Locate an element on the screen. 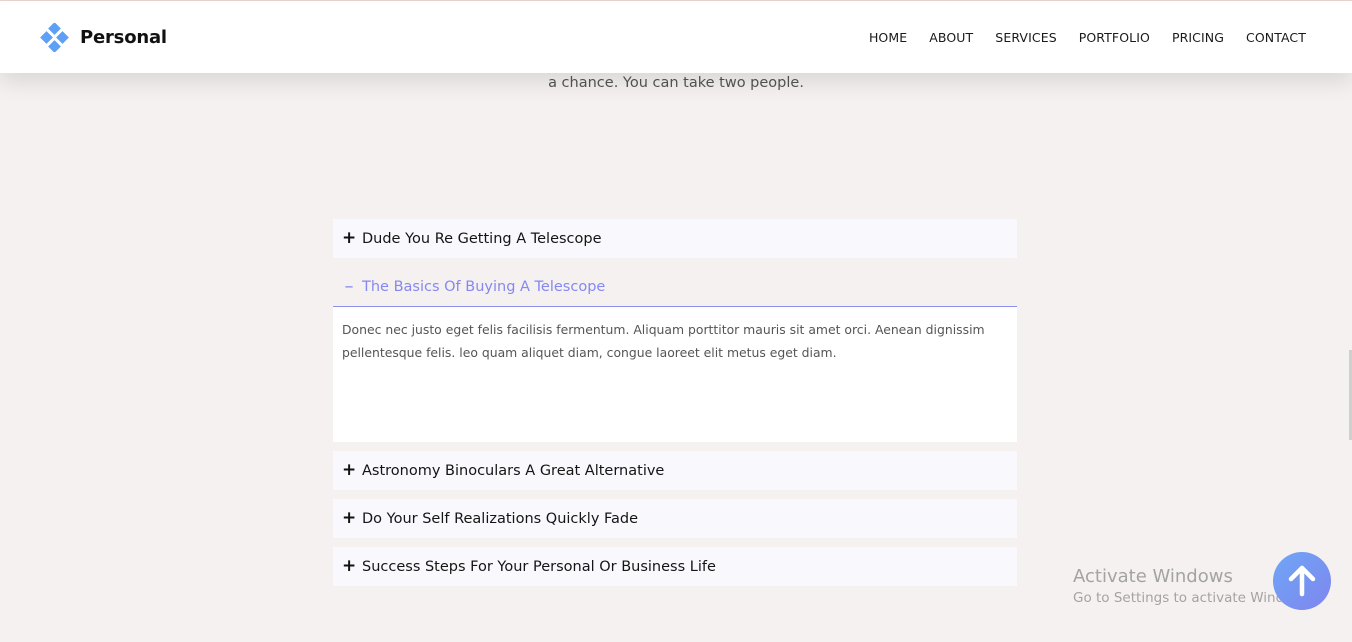 The image size is (1352, 642). nav-about: ABOUT is located at coordinates (951, 37).